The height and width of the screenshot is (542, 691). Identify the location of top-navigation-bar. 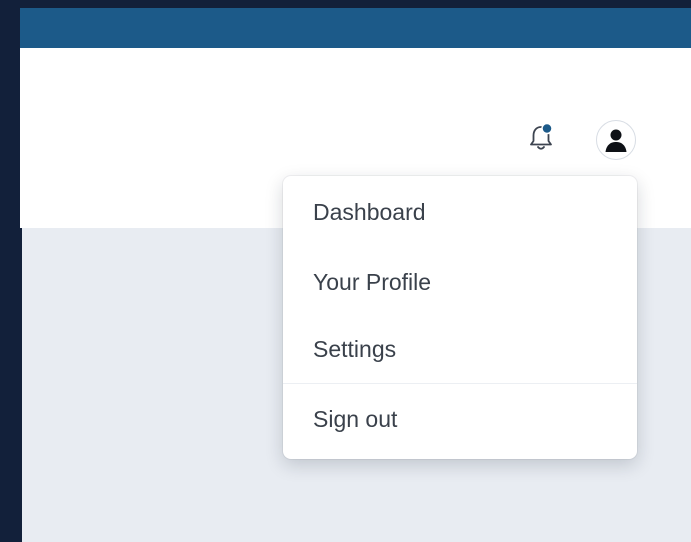
(355, 28).